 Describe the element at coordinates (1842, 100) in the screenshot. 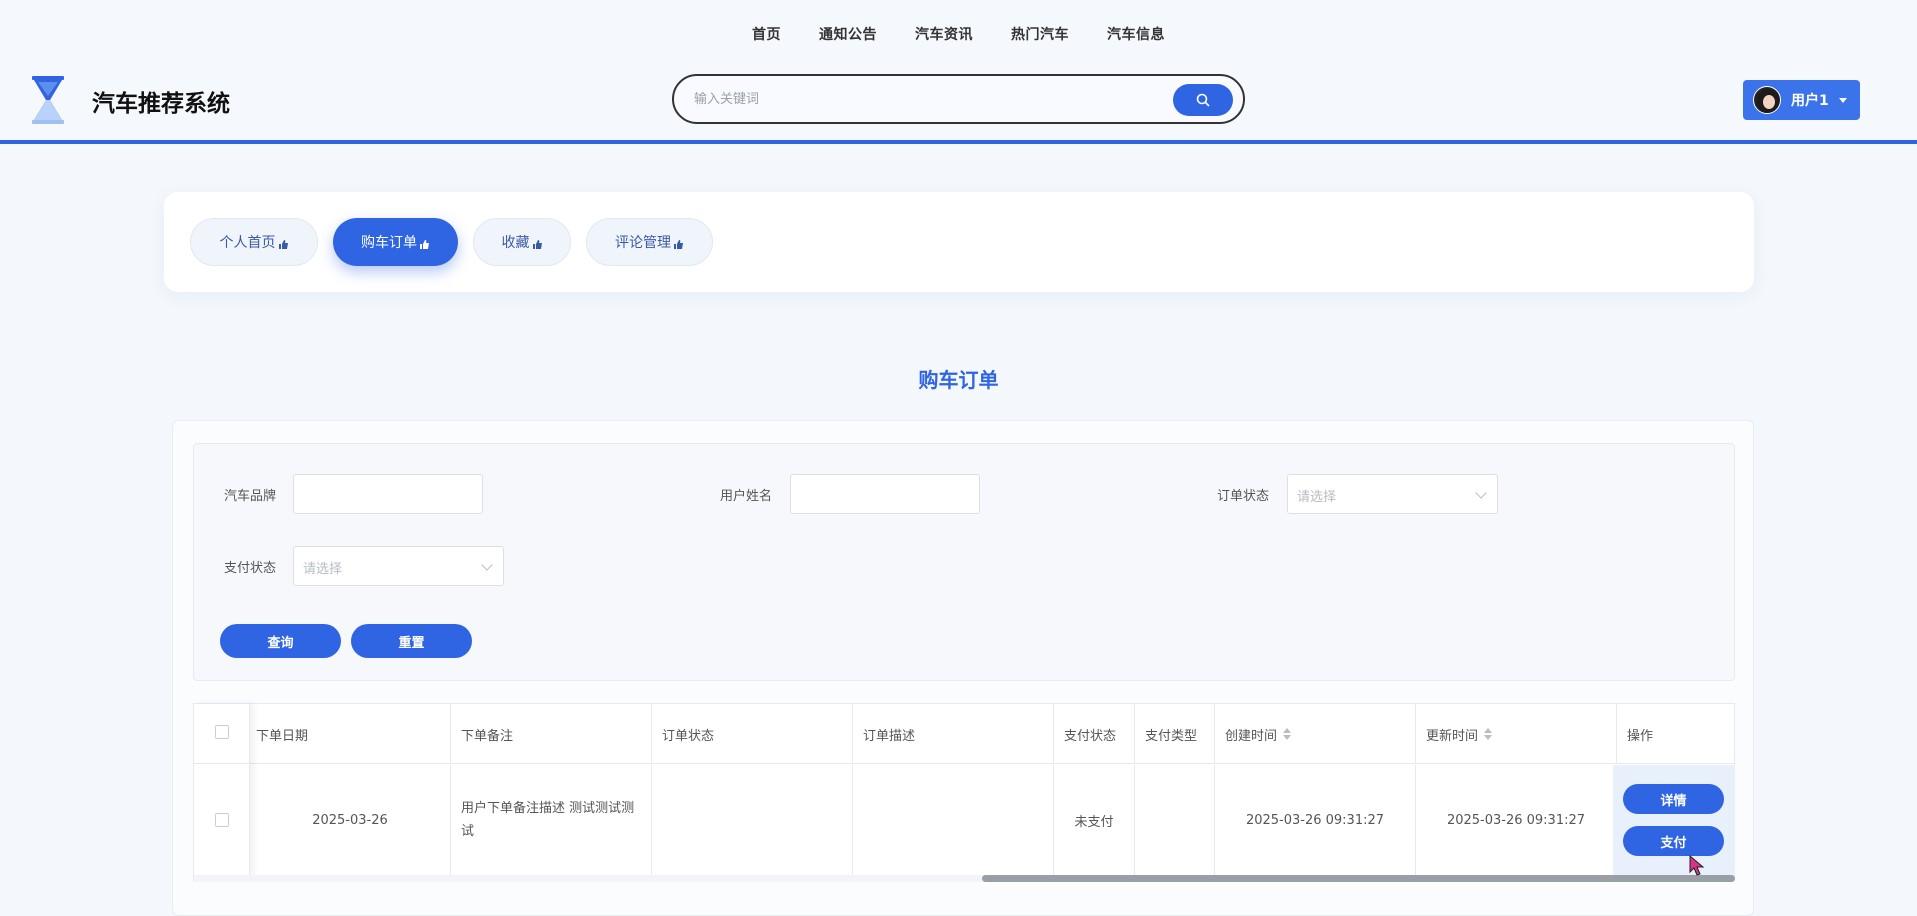

I see `caret-down-icon` at that location.